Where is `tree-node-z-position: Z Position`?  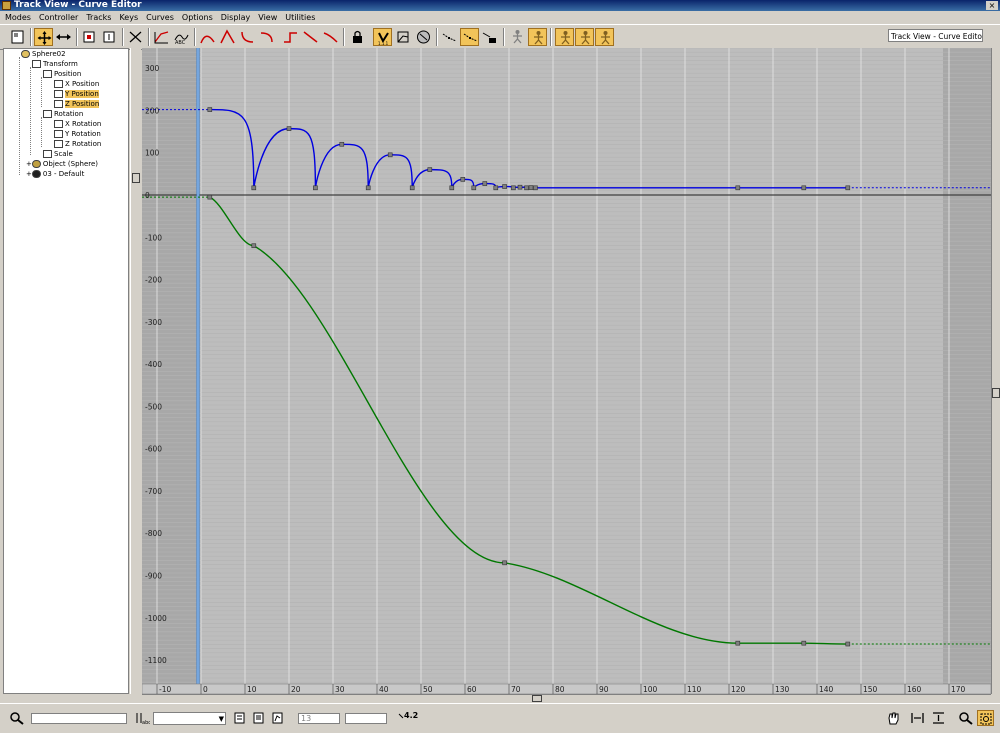 tree-node-z-position: Z Position is located at coordinates (77, 104).